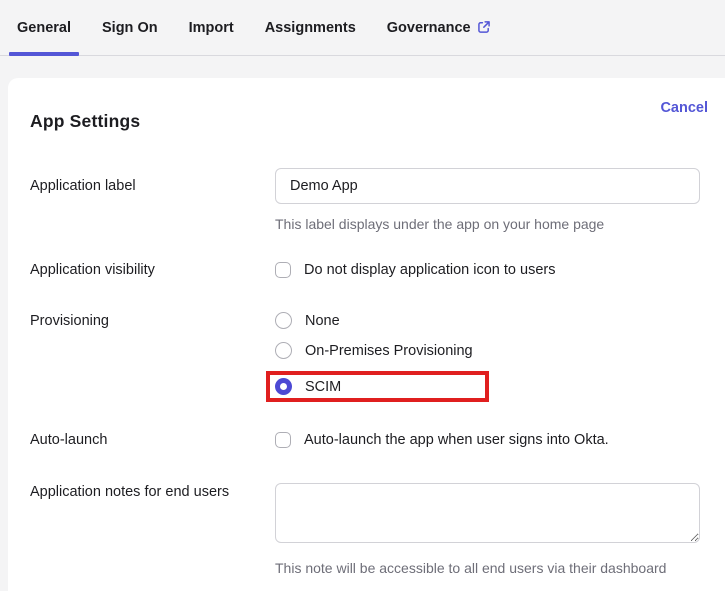 This screenshot has width=725, height=591. What do you see at coordinates (83, 186) in the screenshot?
I see `application-label-label: Application label` at bounding box center [83, 186].